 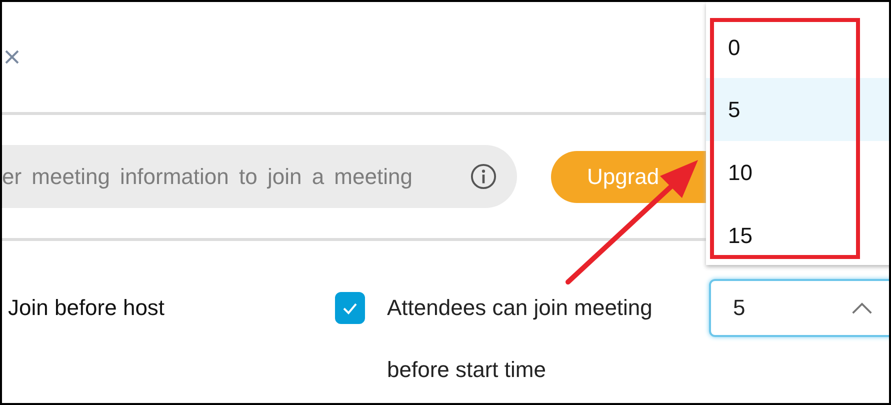 I want to click on checkbox, so click(x=350, y=308).